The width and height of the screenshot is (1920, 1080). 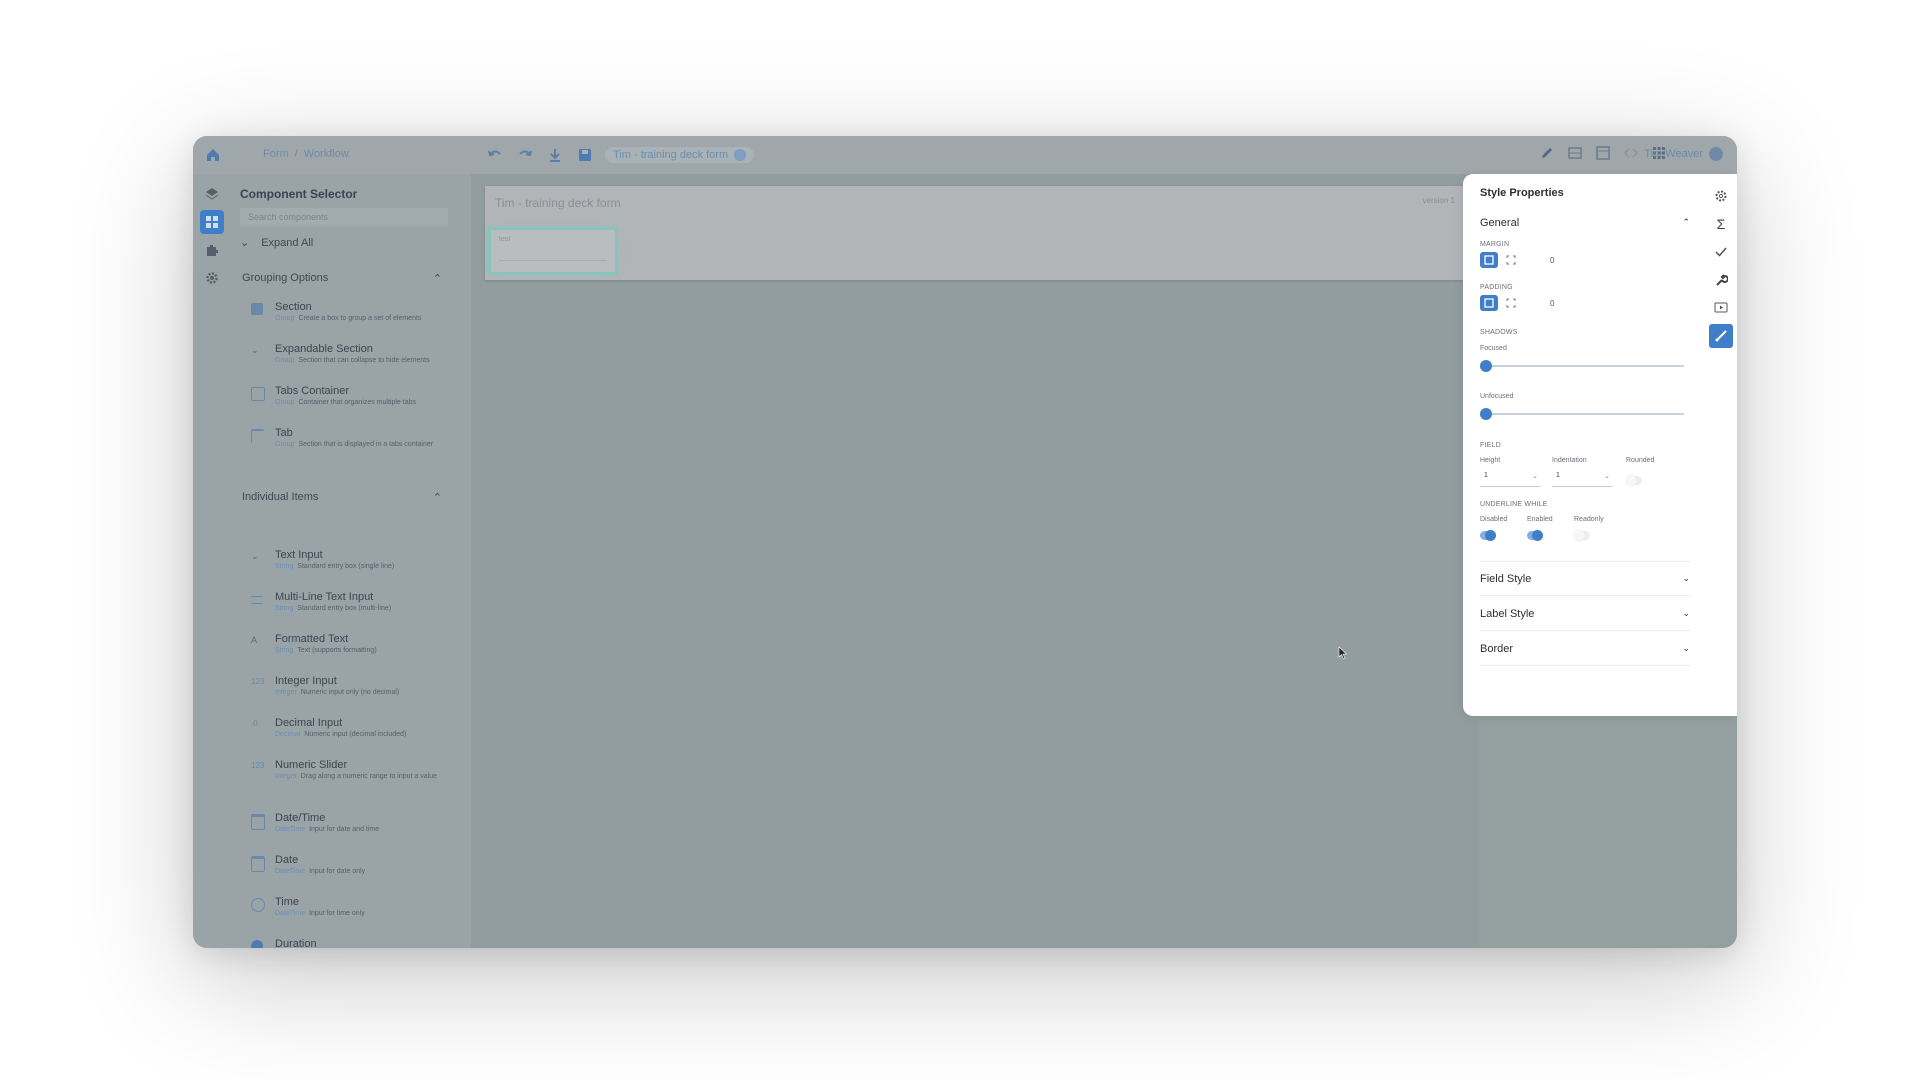 I want to click on sigma-icon: Σ, so click(x=1721, y=224).